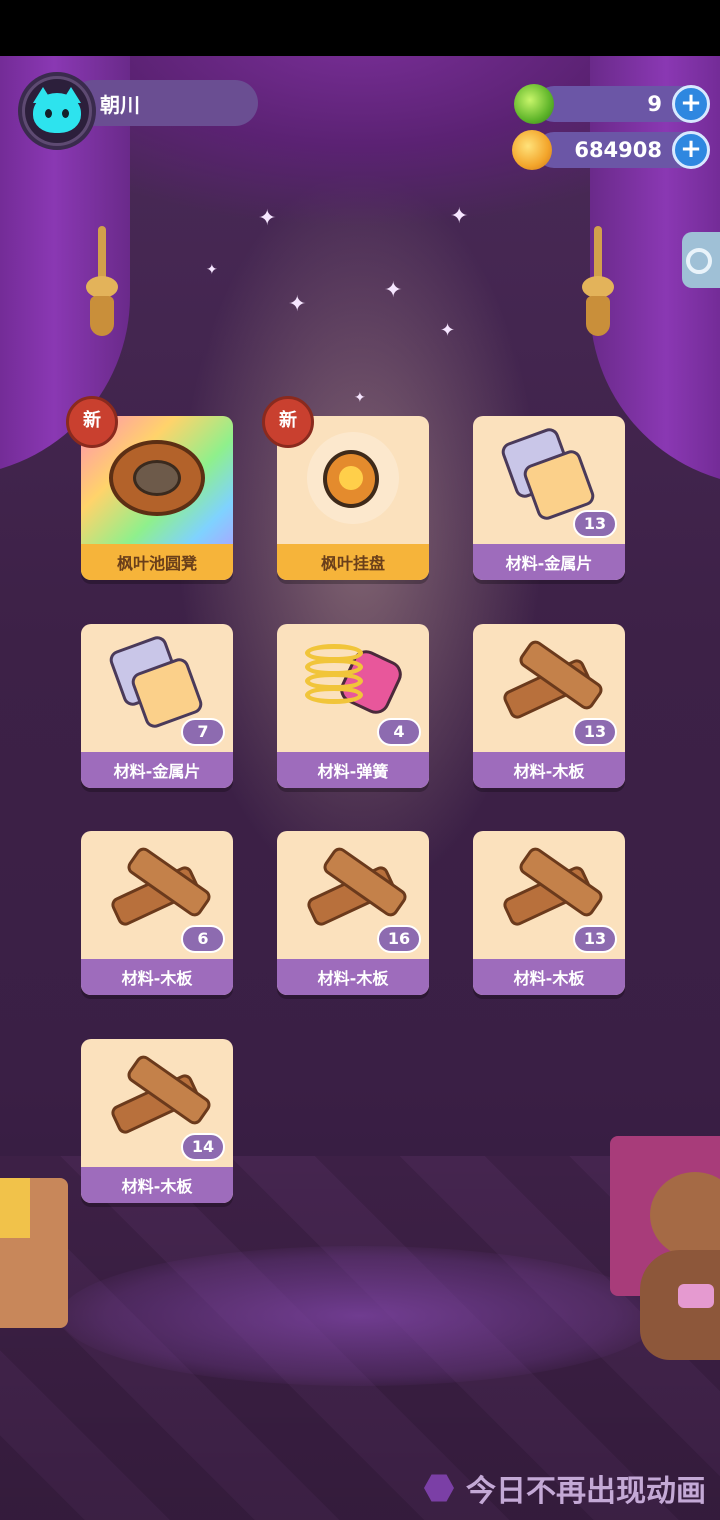 Image resolution: width=720 pixels, height=1520 pixels. I want to click on avatar, so click(57, 111).